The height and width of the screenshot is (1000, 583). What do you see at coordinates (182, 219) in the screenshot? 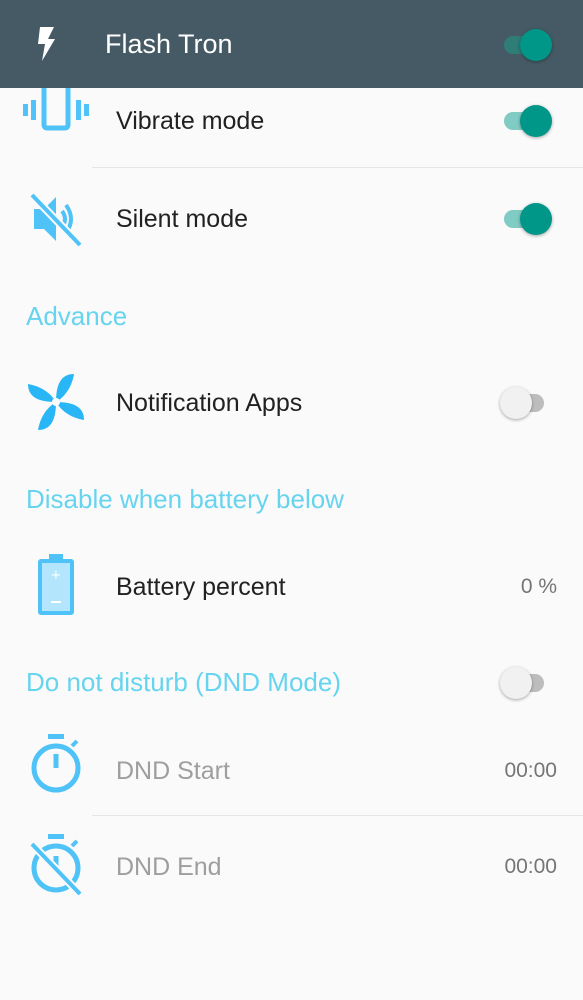
I see `silent-mode-label: Silent mode` at bounding box center [182, 219].